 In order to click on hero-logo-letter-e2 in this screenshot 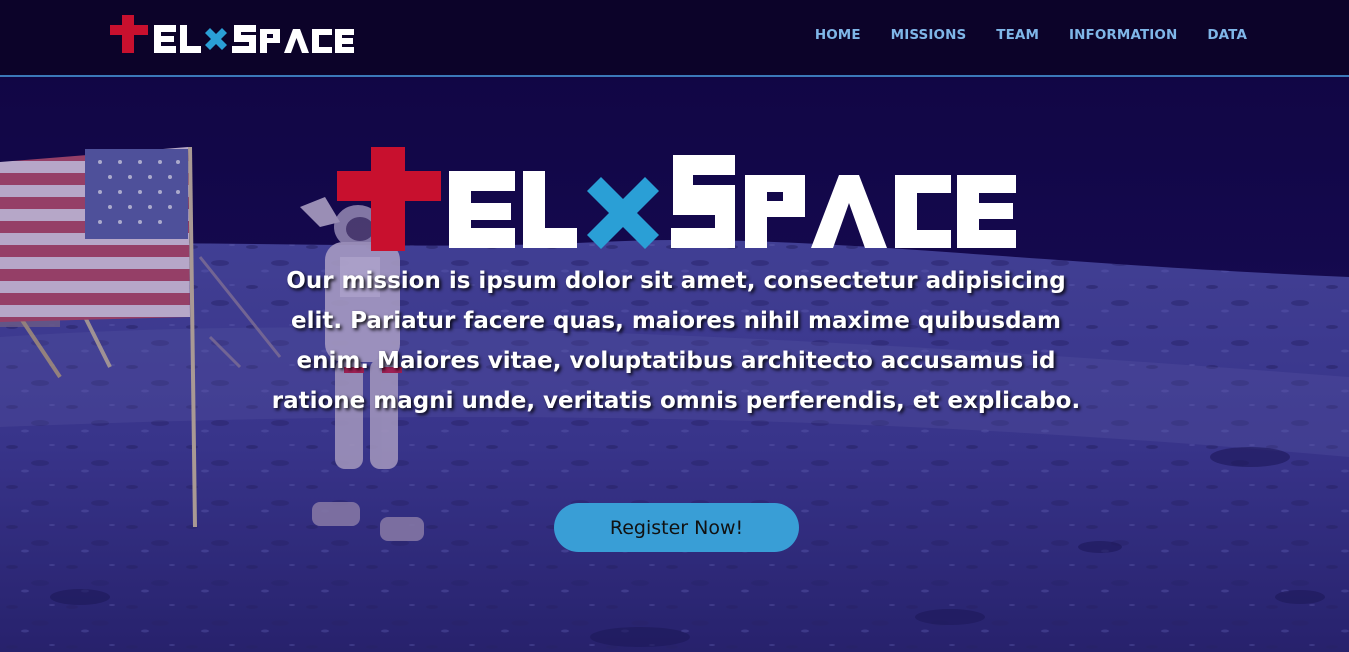, I will do `click(986, 211)`.